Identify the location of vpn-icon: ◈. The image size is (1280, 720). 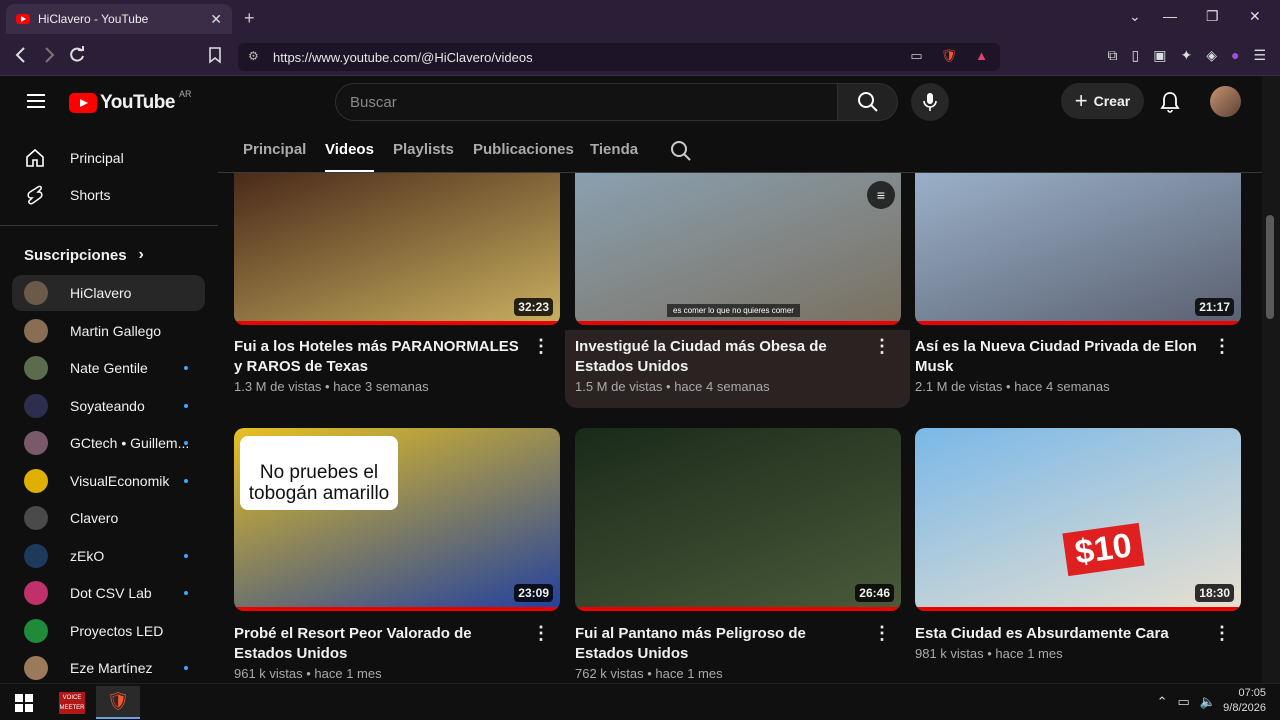
(1211, 55).